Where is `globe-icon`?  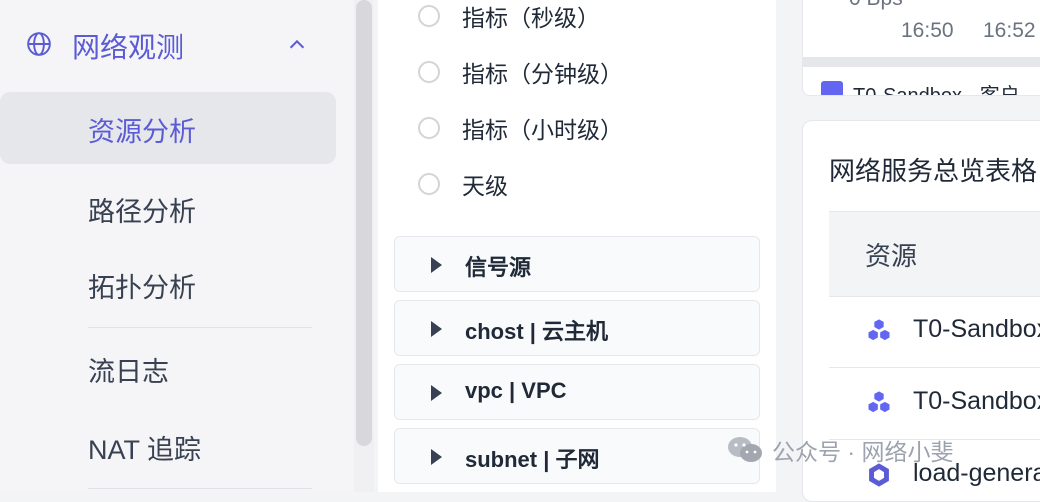
globe-icon is located at coordinates (39, 44).